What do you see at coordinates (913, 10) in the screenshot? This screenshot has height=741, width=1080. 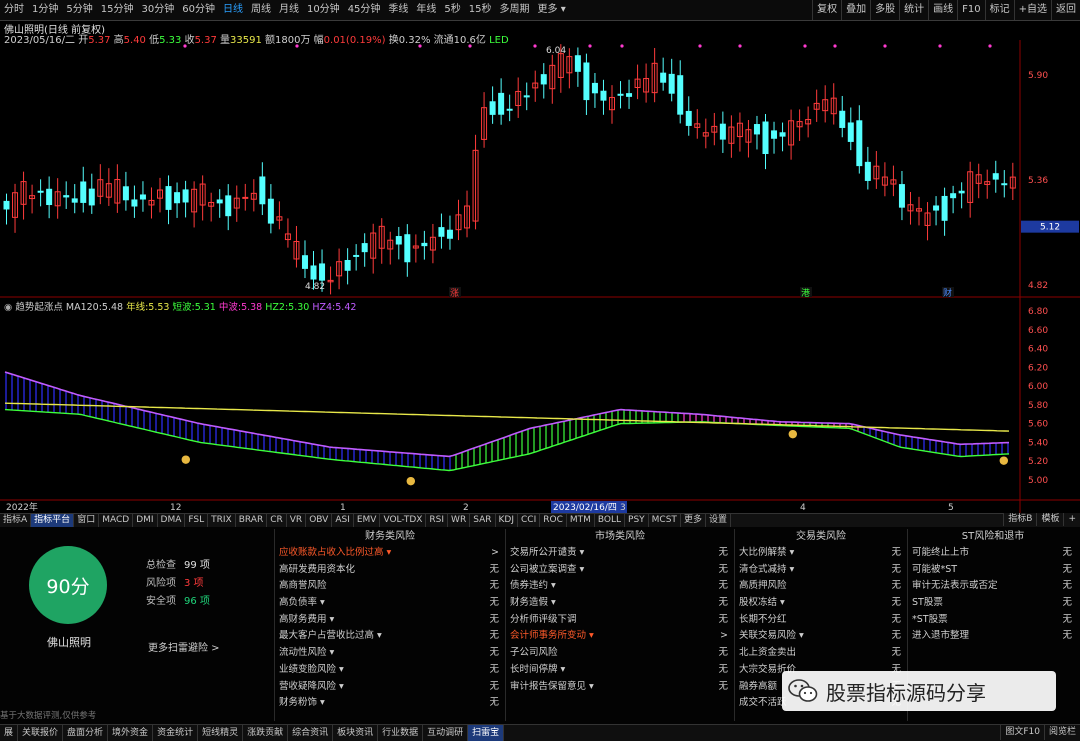 I see `tool-button: 统计` at bounding box center [913, 10].